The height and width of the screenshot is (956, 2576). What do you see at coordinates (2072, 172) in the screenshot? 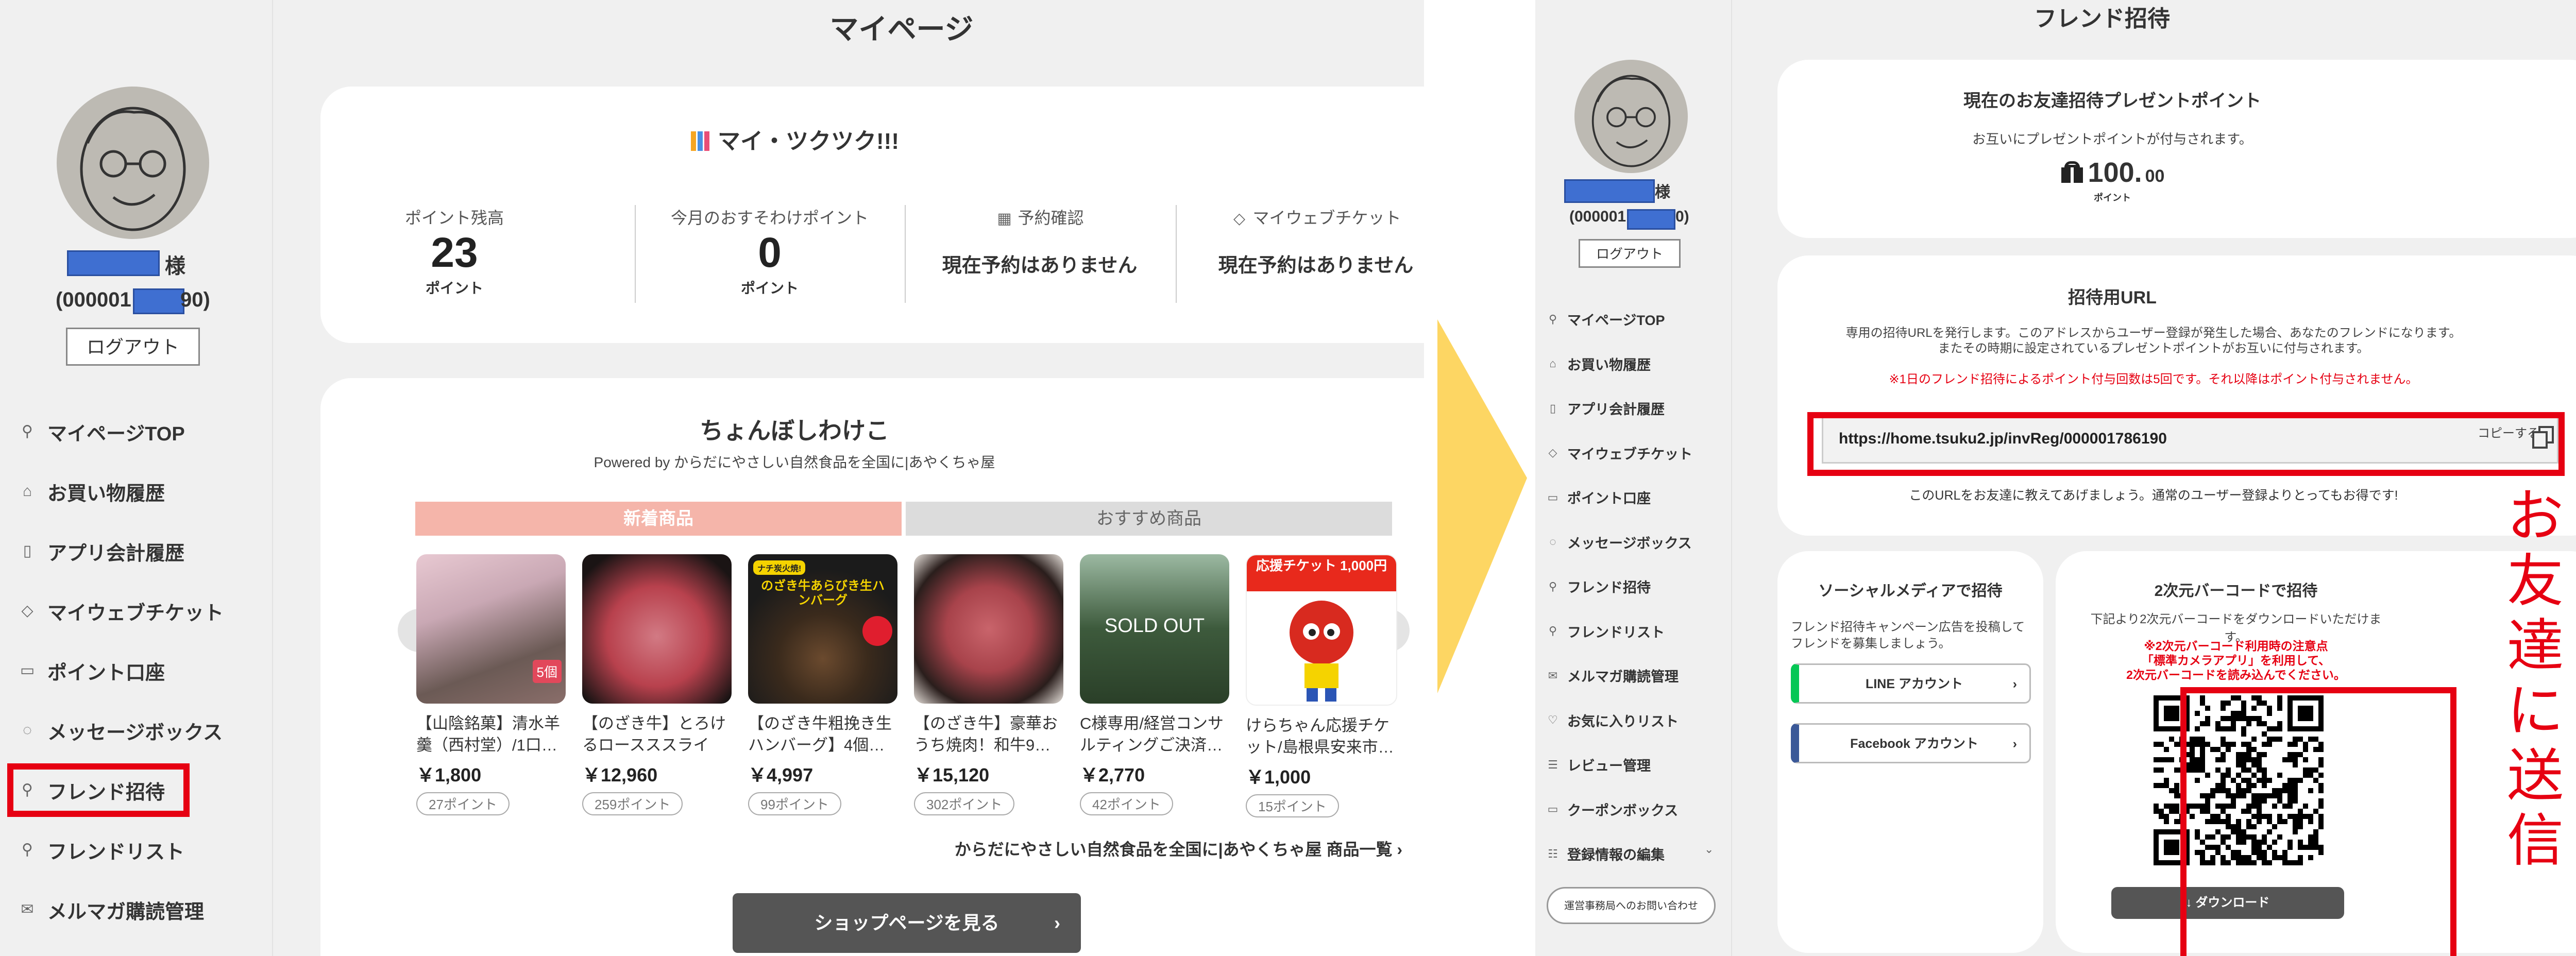
I see `gift-icon` at bounding box center [2072, 172].